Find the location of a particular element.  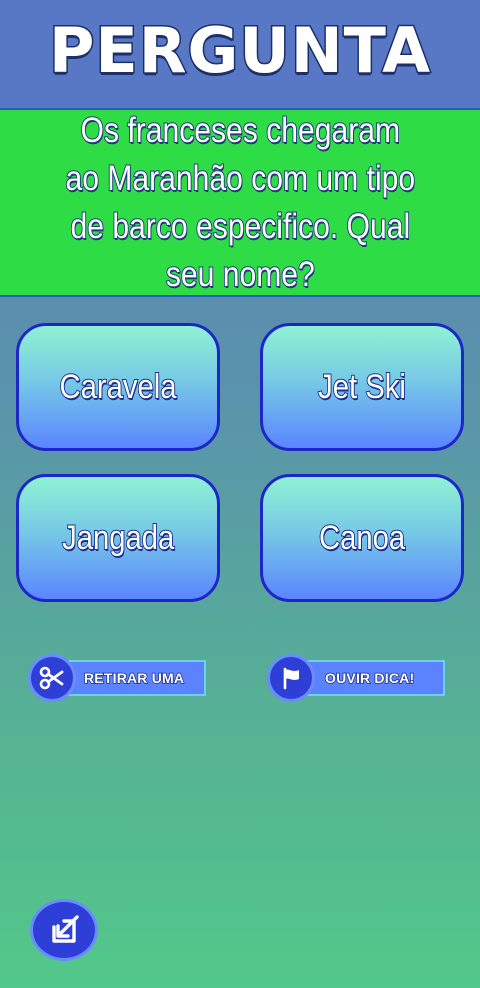

question-line: seu nome? is located at coordinates (240, 274).